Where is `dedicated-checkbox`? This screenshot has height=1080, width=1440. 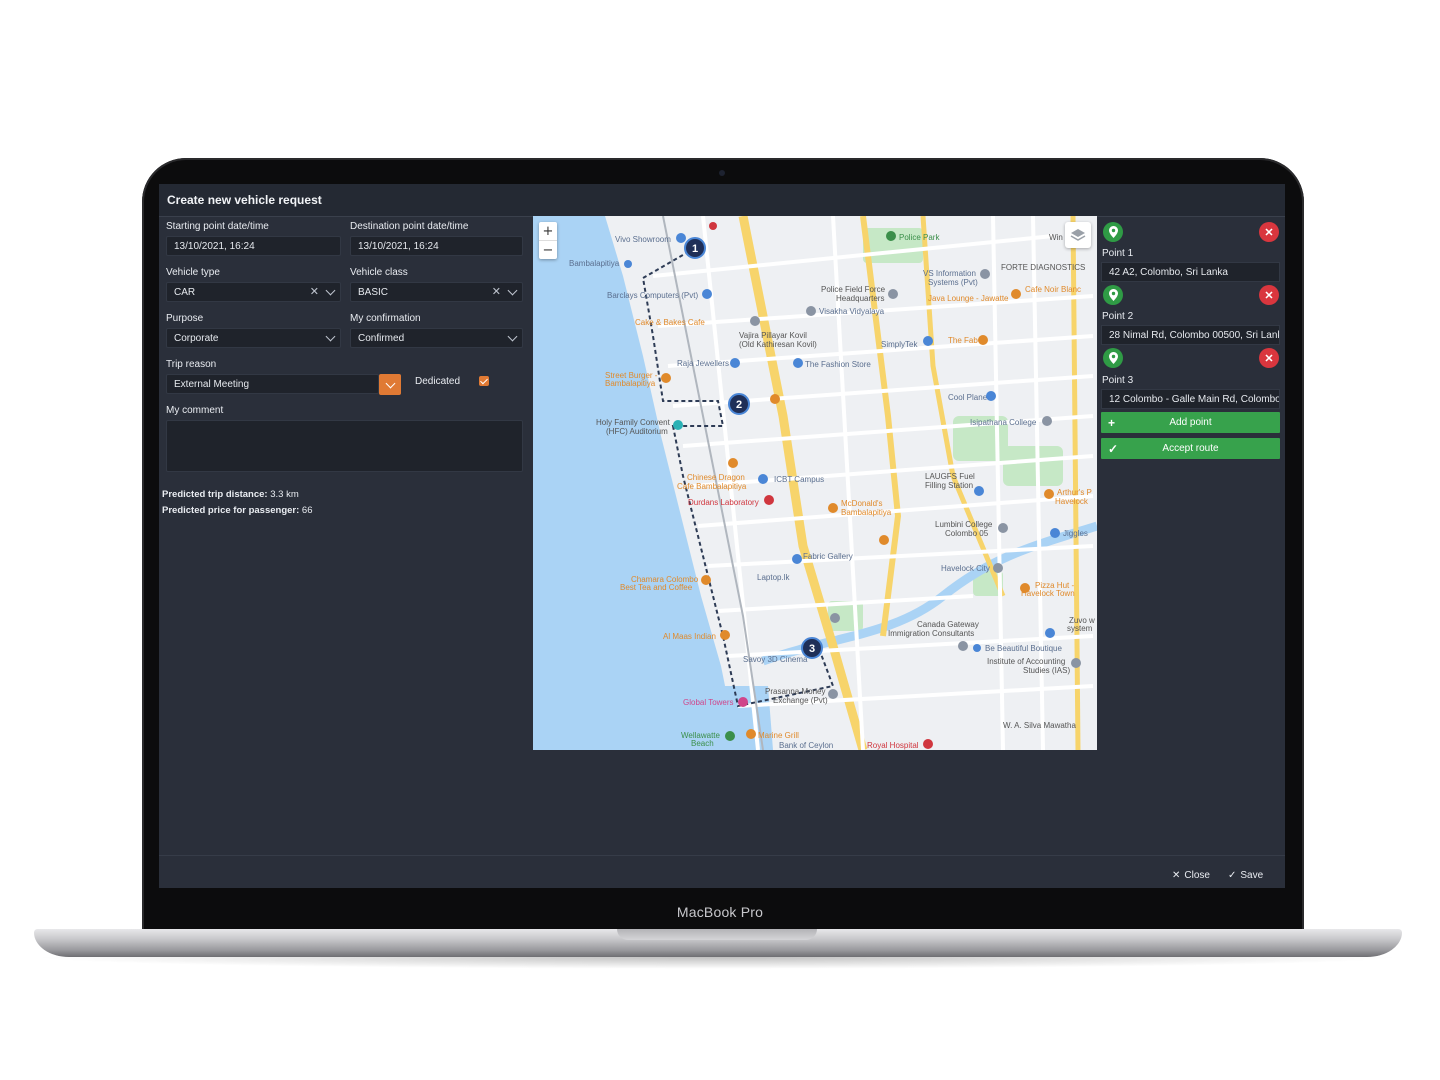 dedicated-checkbox is located at coordinates (484, 381).